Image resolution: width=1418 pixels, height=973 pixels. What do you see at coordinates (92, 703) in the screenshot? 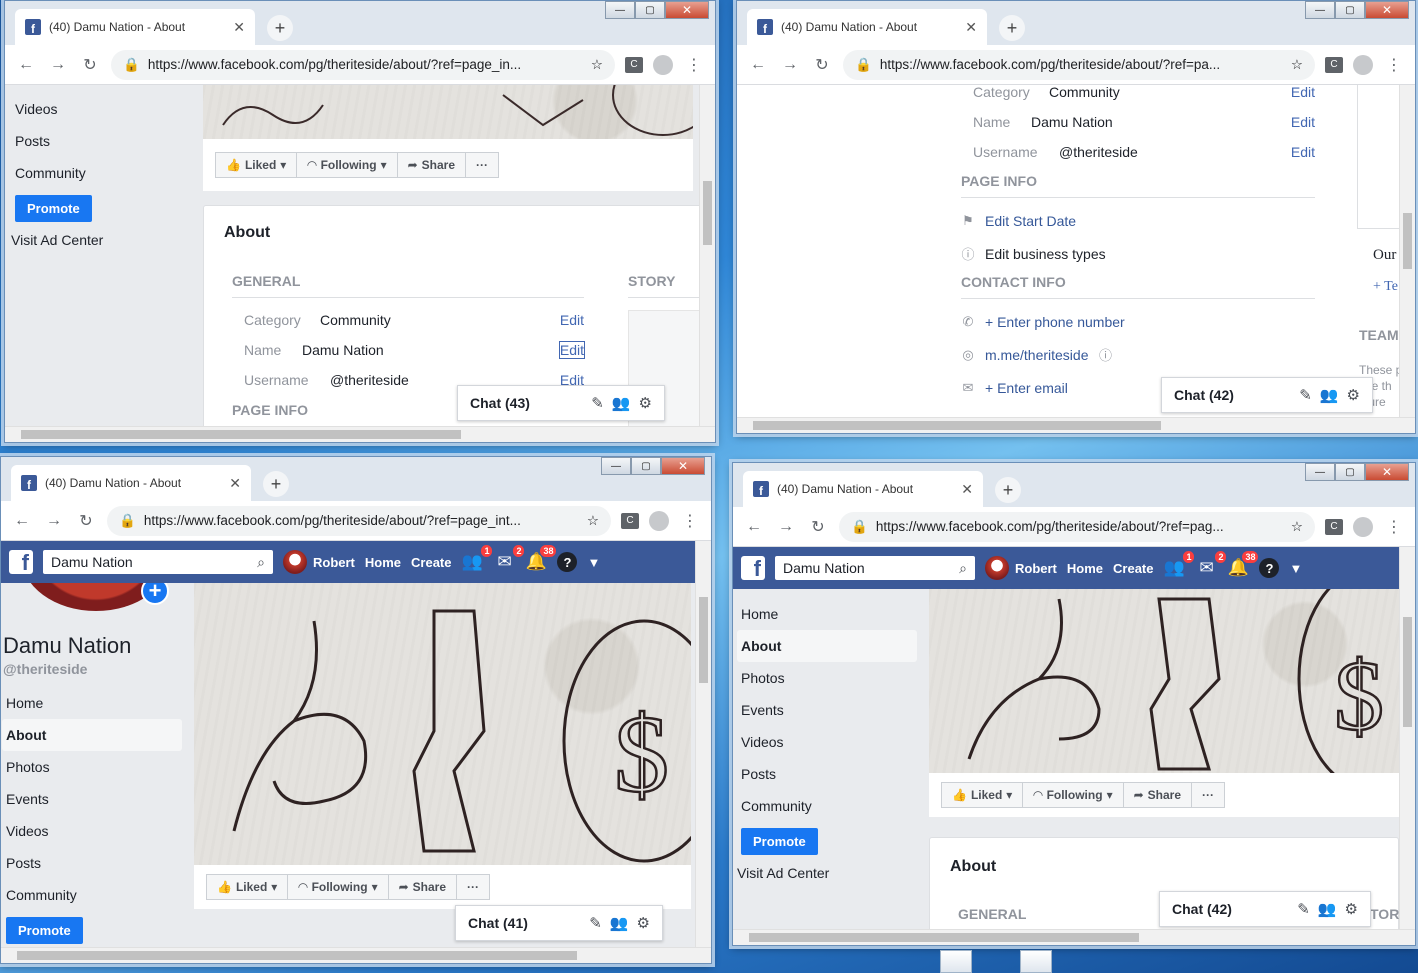
I see `nav-home: Home` at bounding box center [92, 703].